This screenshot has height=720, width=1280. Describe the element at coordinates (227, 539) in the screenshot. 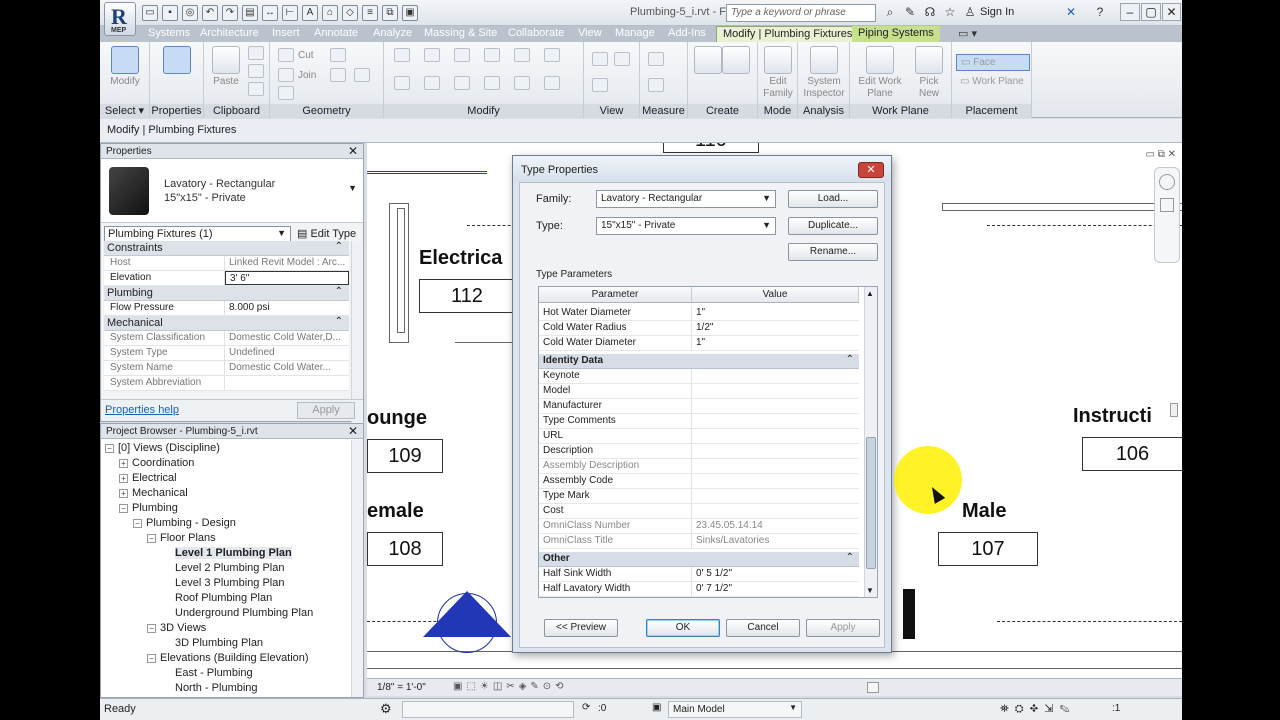

I see `browser-node: − Floor Plans` at that location.